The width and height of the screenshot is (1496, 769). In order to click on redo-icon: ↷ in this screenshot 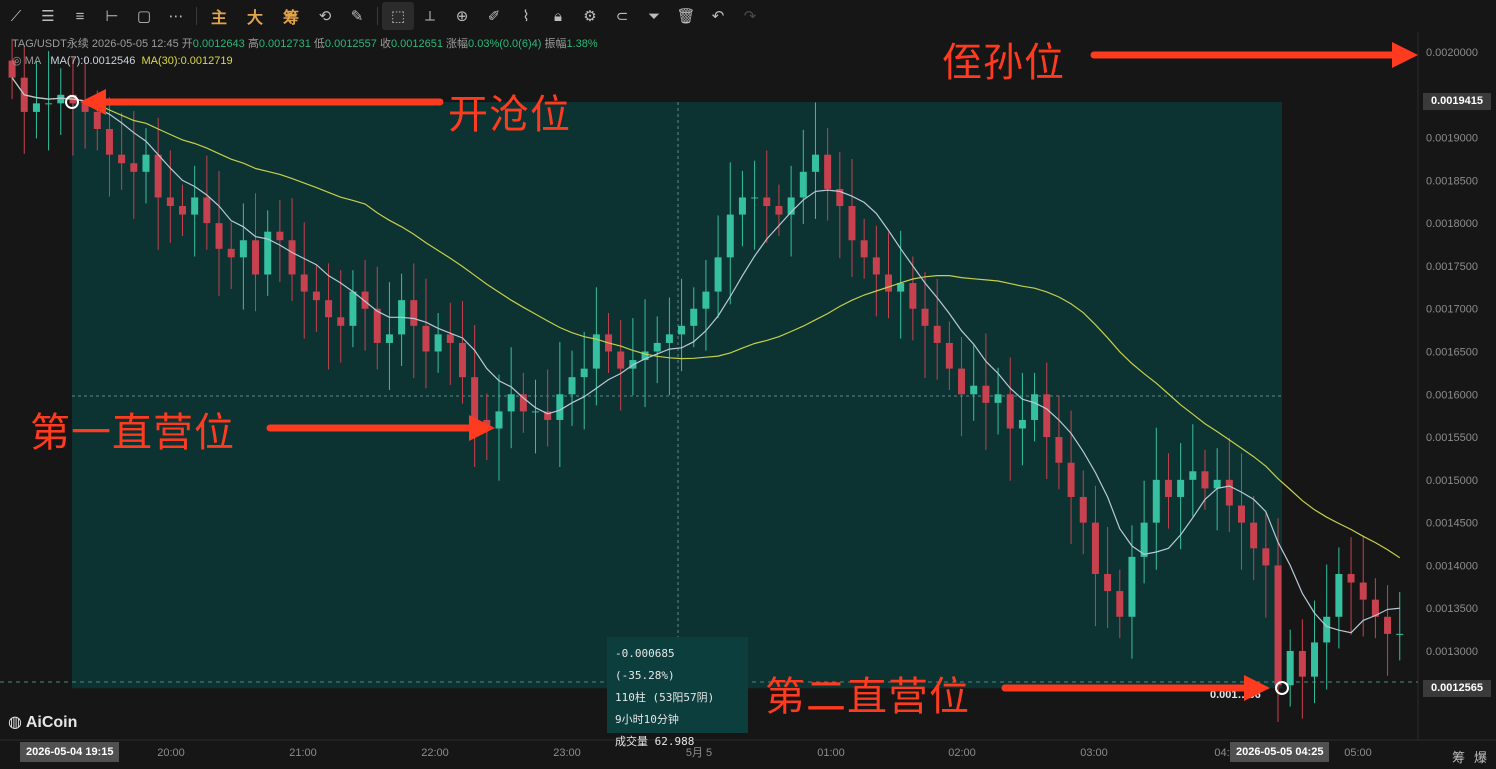, I will do `click(750, 16)`.